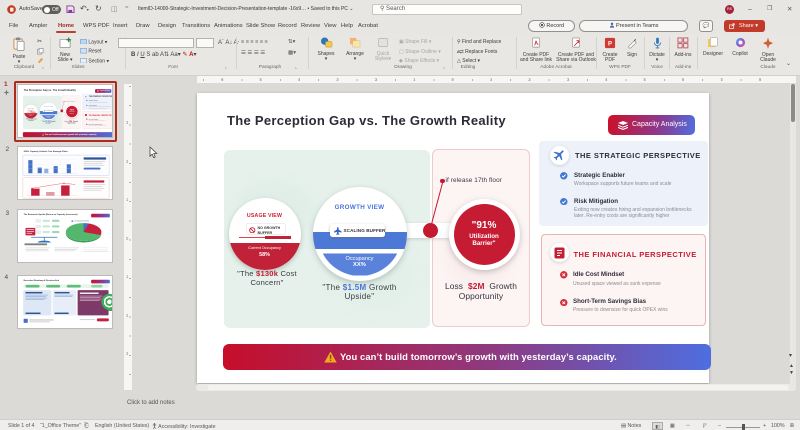 Image resolution: width=800 pixels, height=430 pixels. What do you see at coordinates (610, 44) in the screenshot?
I see `svg-text: P` at bounding box center [610, 44].